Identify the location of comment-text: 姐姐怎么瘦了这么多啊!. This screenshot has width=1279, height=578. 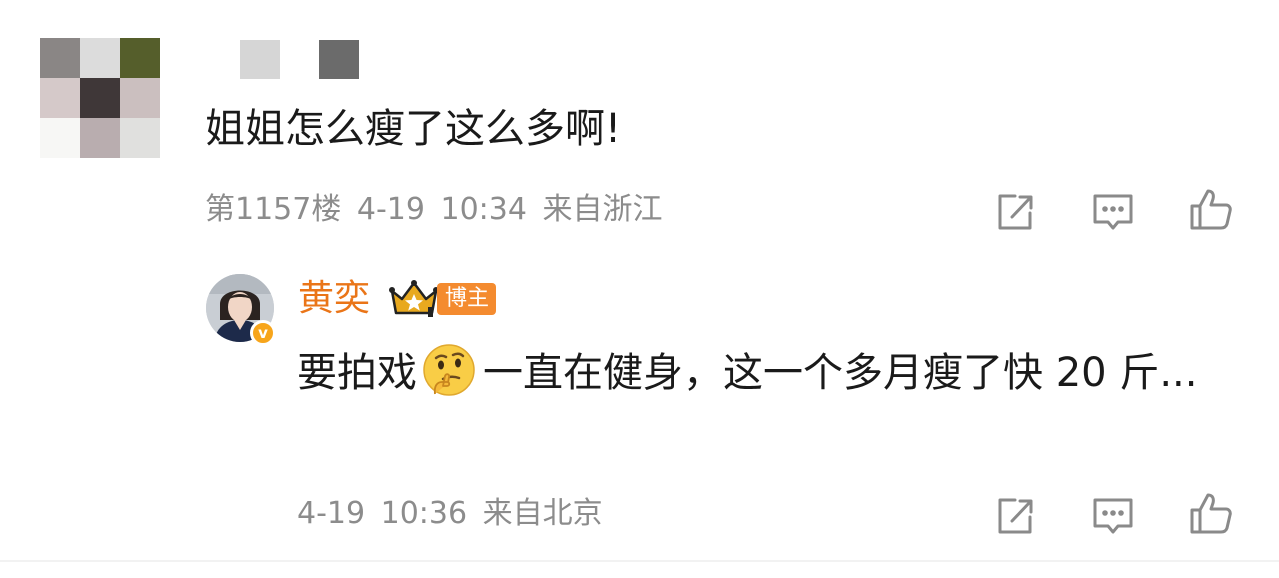
(413, 129).